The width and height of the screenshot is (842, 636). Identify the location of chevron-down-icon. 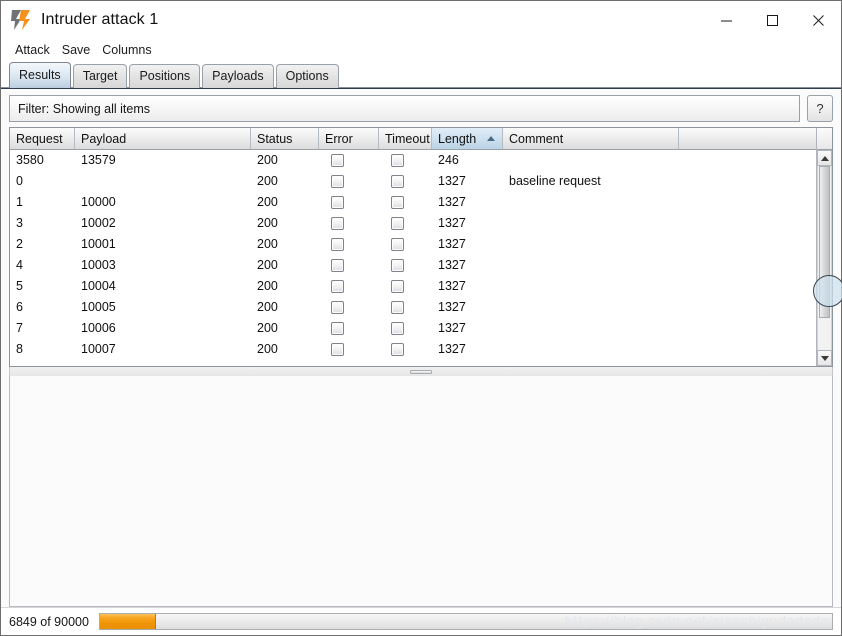
(824, 358).